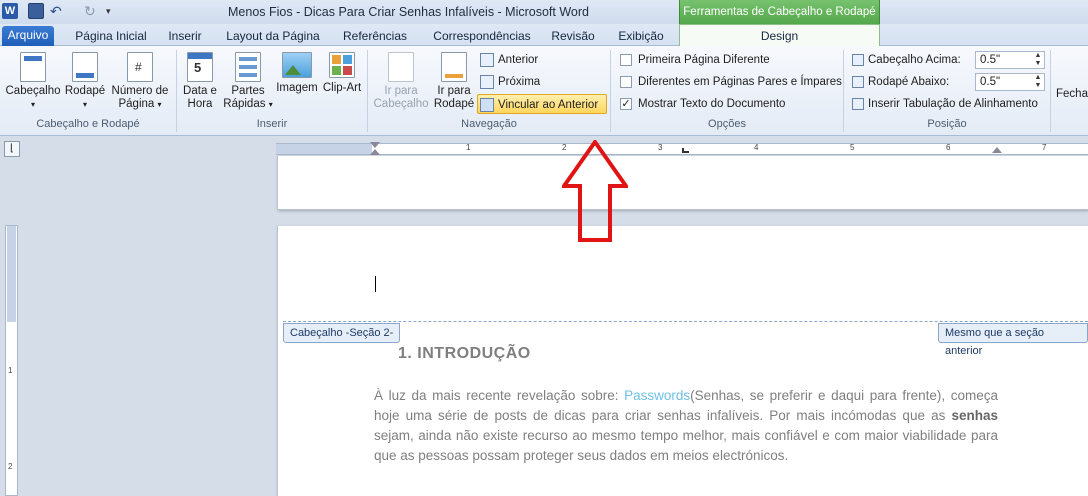 Image resolution: width=1088 pixels, height=496 pixels. What do you see at coordinates (58, 11) in the screenshot?
I see `undo-icon: ↶` at bounding box center [58, 11].